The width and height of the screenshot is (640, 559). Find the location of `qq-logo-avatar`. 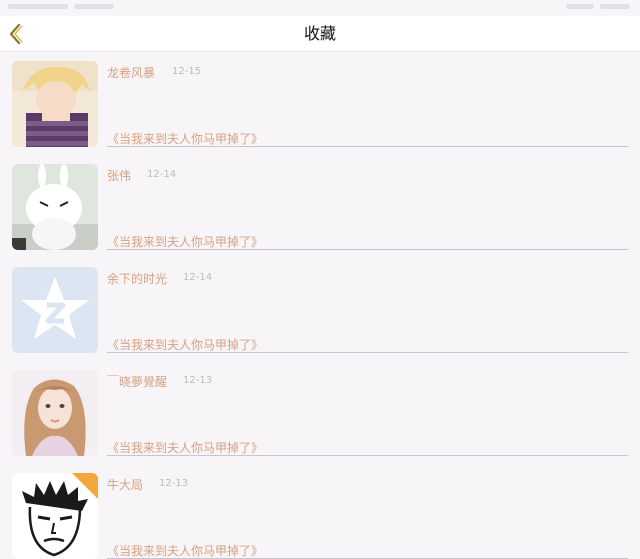

qq-logo-avatar is located at coordinates (55, 310).